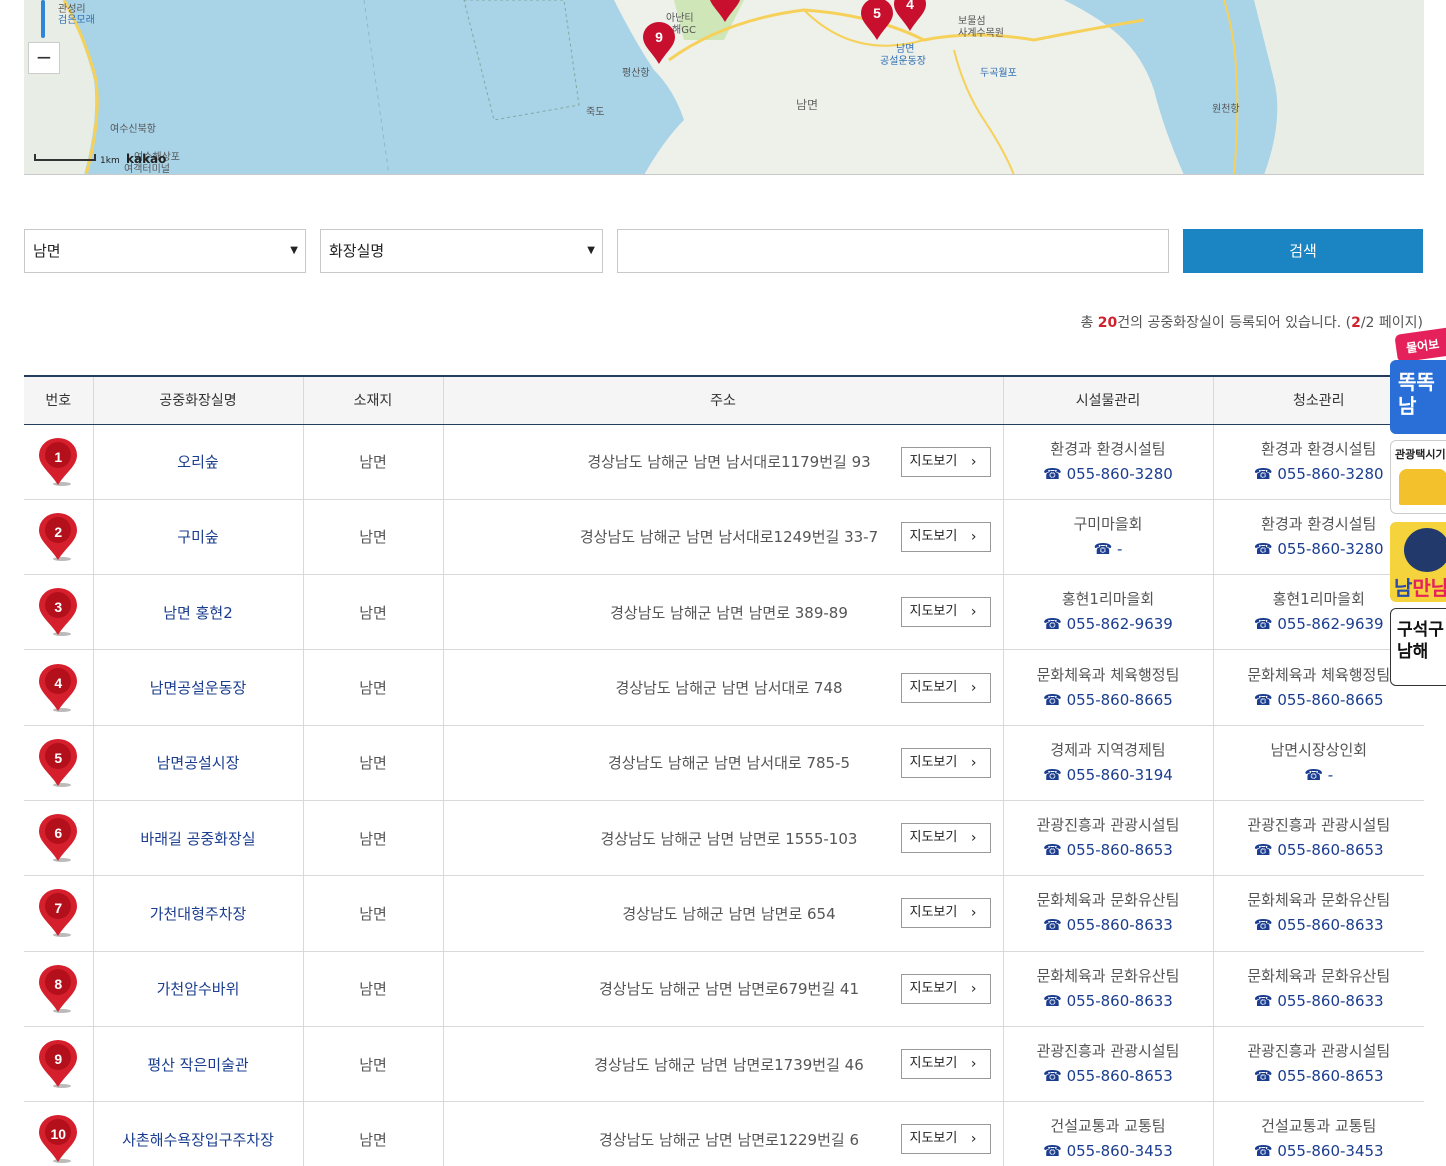 The image size is (1446, 1166). What do you see at coordinates (197, 1064) in the screenshot?
I see `toilet-name: 평산 작은미술관` at bounding box center [197, 1064].